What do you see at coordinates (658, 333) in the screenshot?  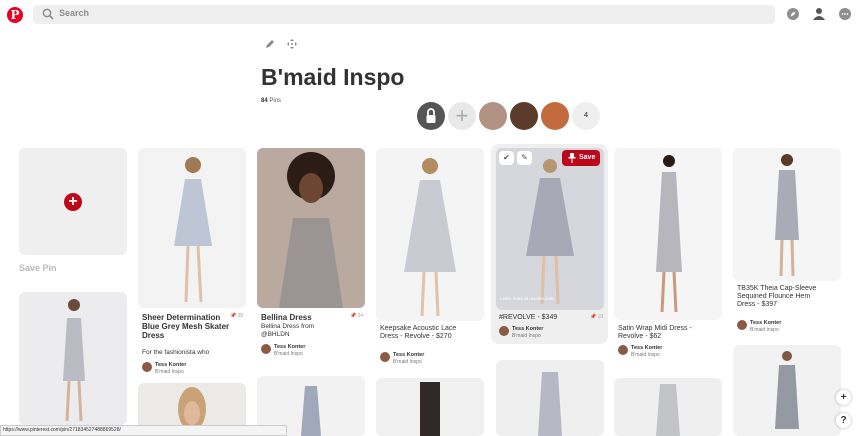 I see `pin-title: Satin Wrap Midi Dress - Revolve - $62` at bounding box center [658, 333].